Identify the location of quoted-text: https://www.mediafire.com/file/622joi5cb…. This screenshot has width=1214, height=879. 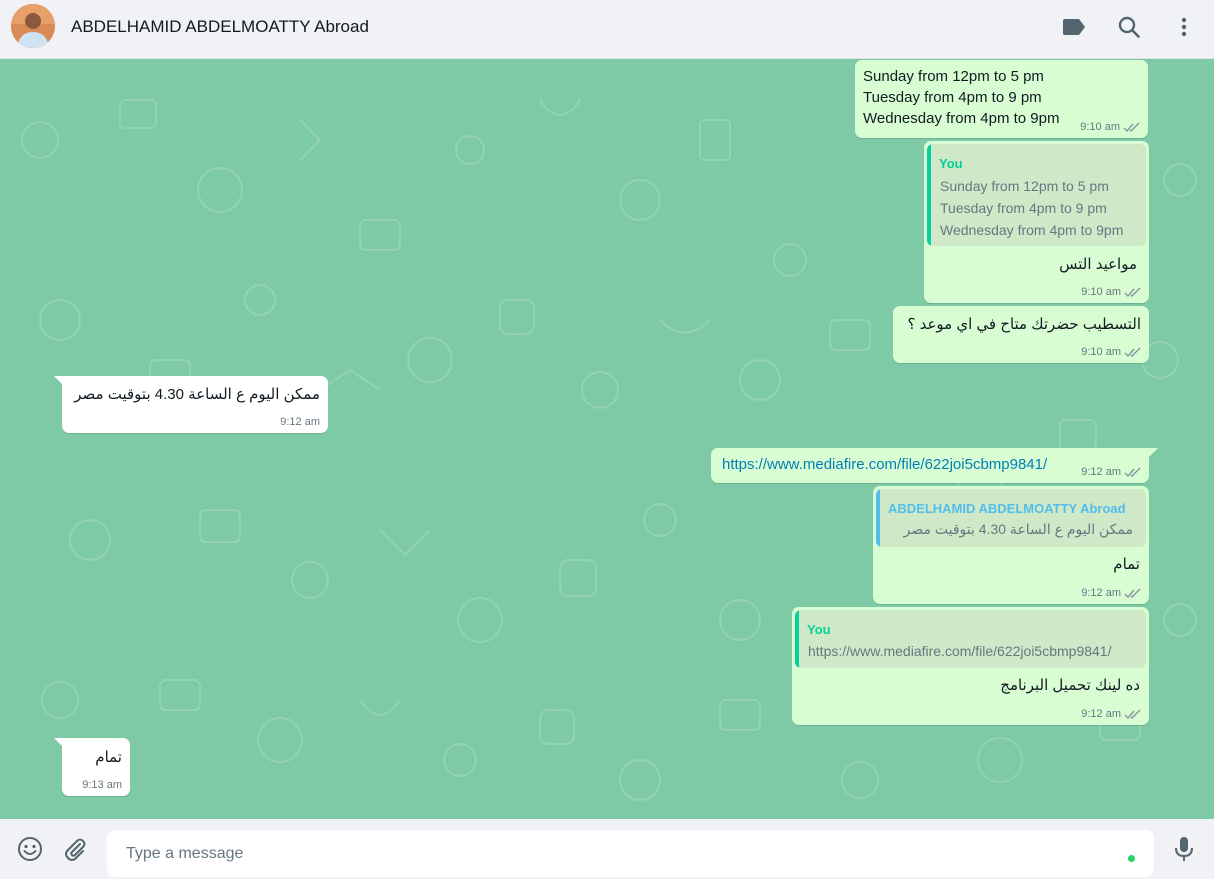
(960, 651).